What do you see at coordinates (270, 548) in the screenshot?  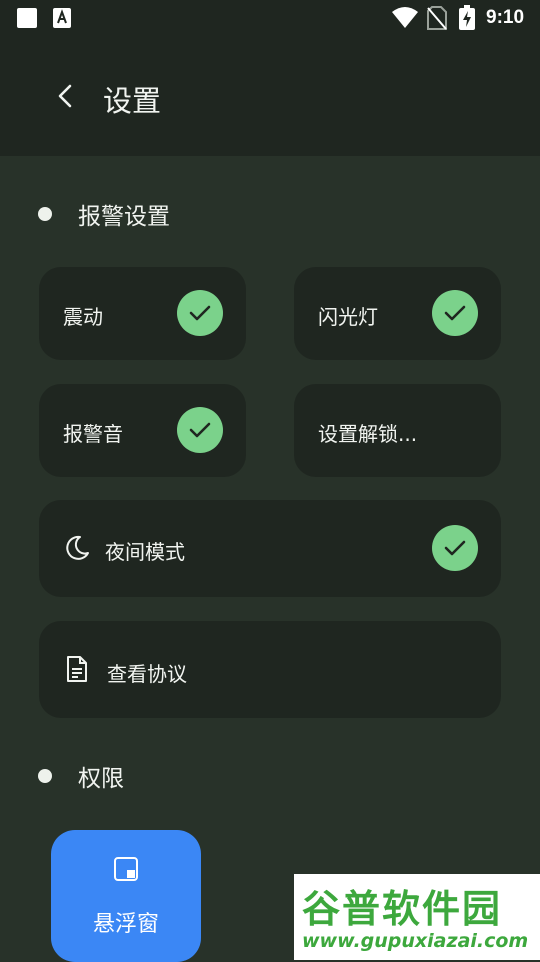 I see `night-mode-toggle-card: 夜间模式` at bounding box center [270, 548].